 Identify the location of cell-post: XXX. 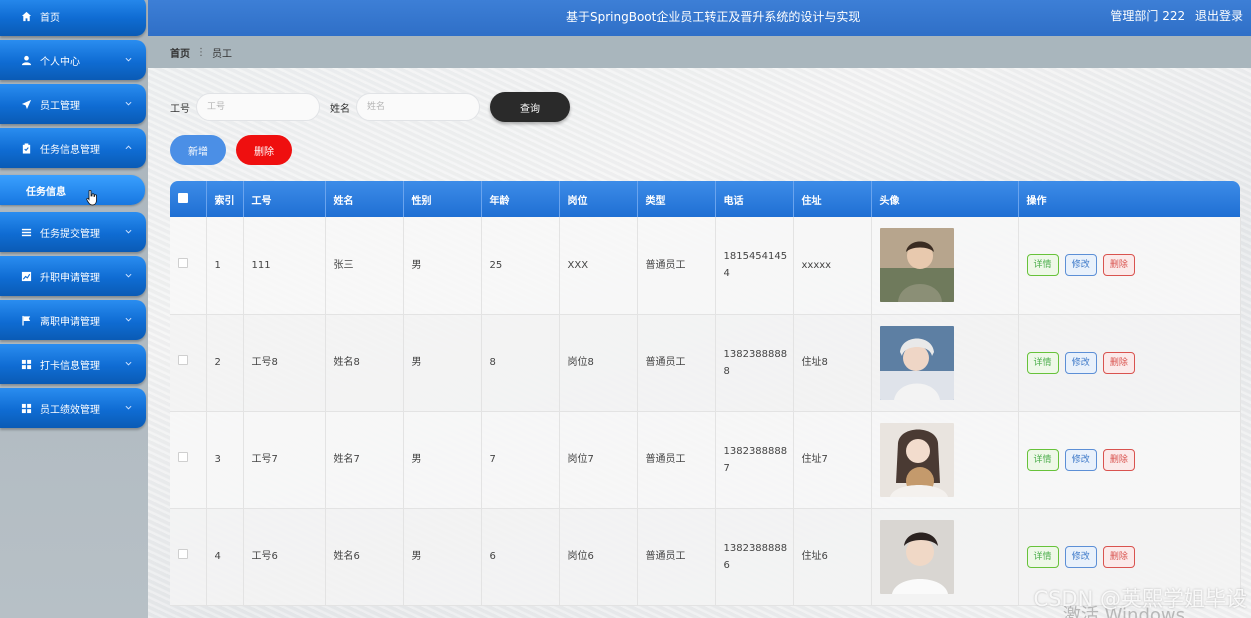
(598, 266).